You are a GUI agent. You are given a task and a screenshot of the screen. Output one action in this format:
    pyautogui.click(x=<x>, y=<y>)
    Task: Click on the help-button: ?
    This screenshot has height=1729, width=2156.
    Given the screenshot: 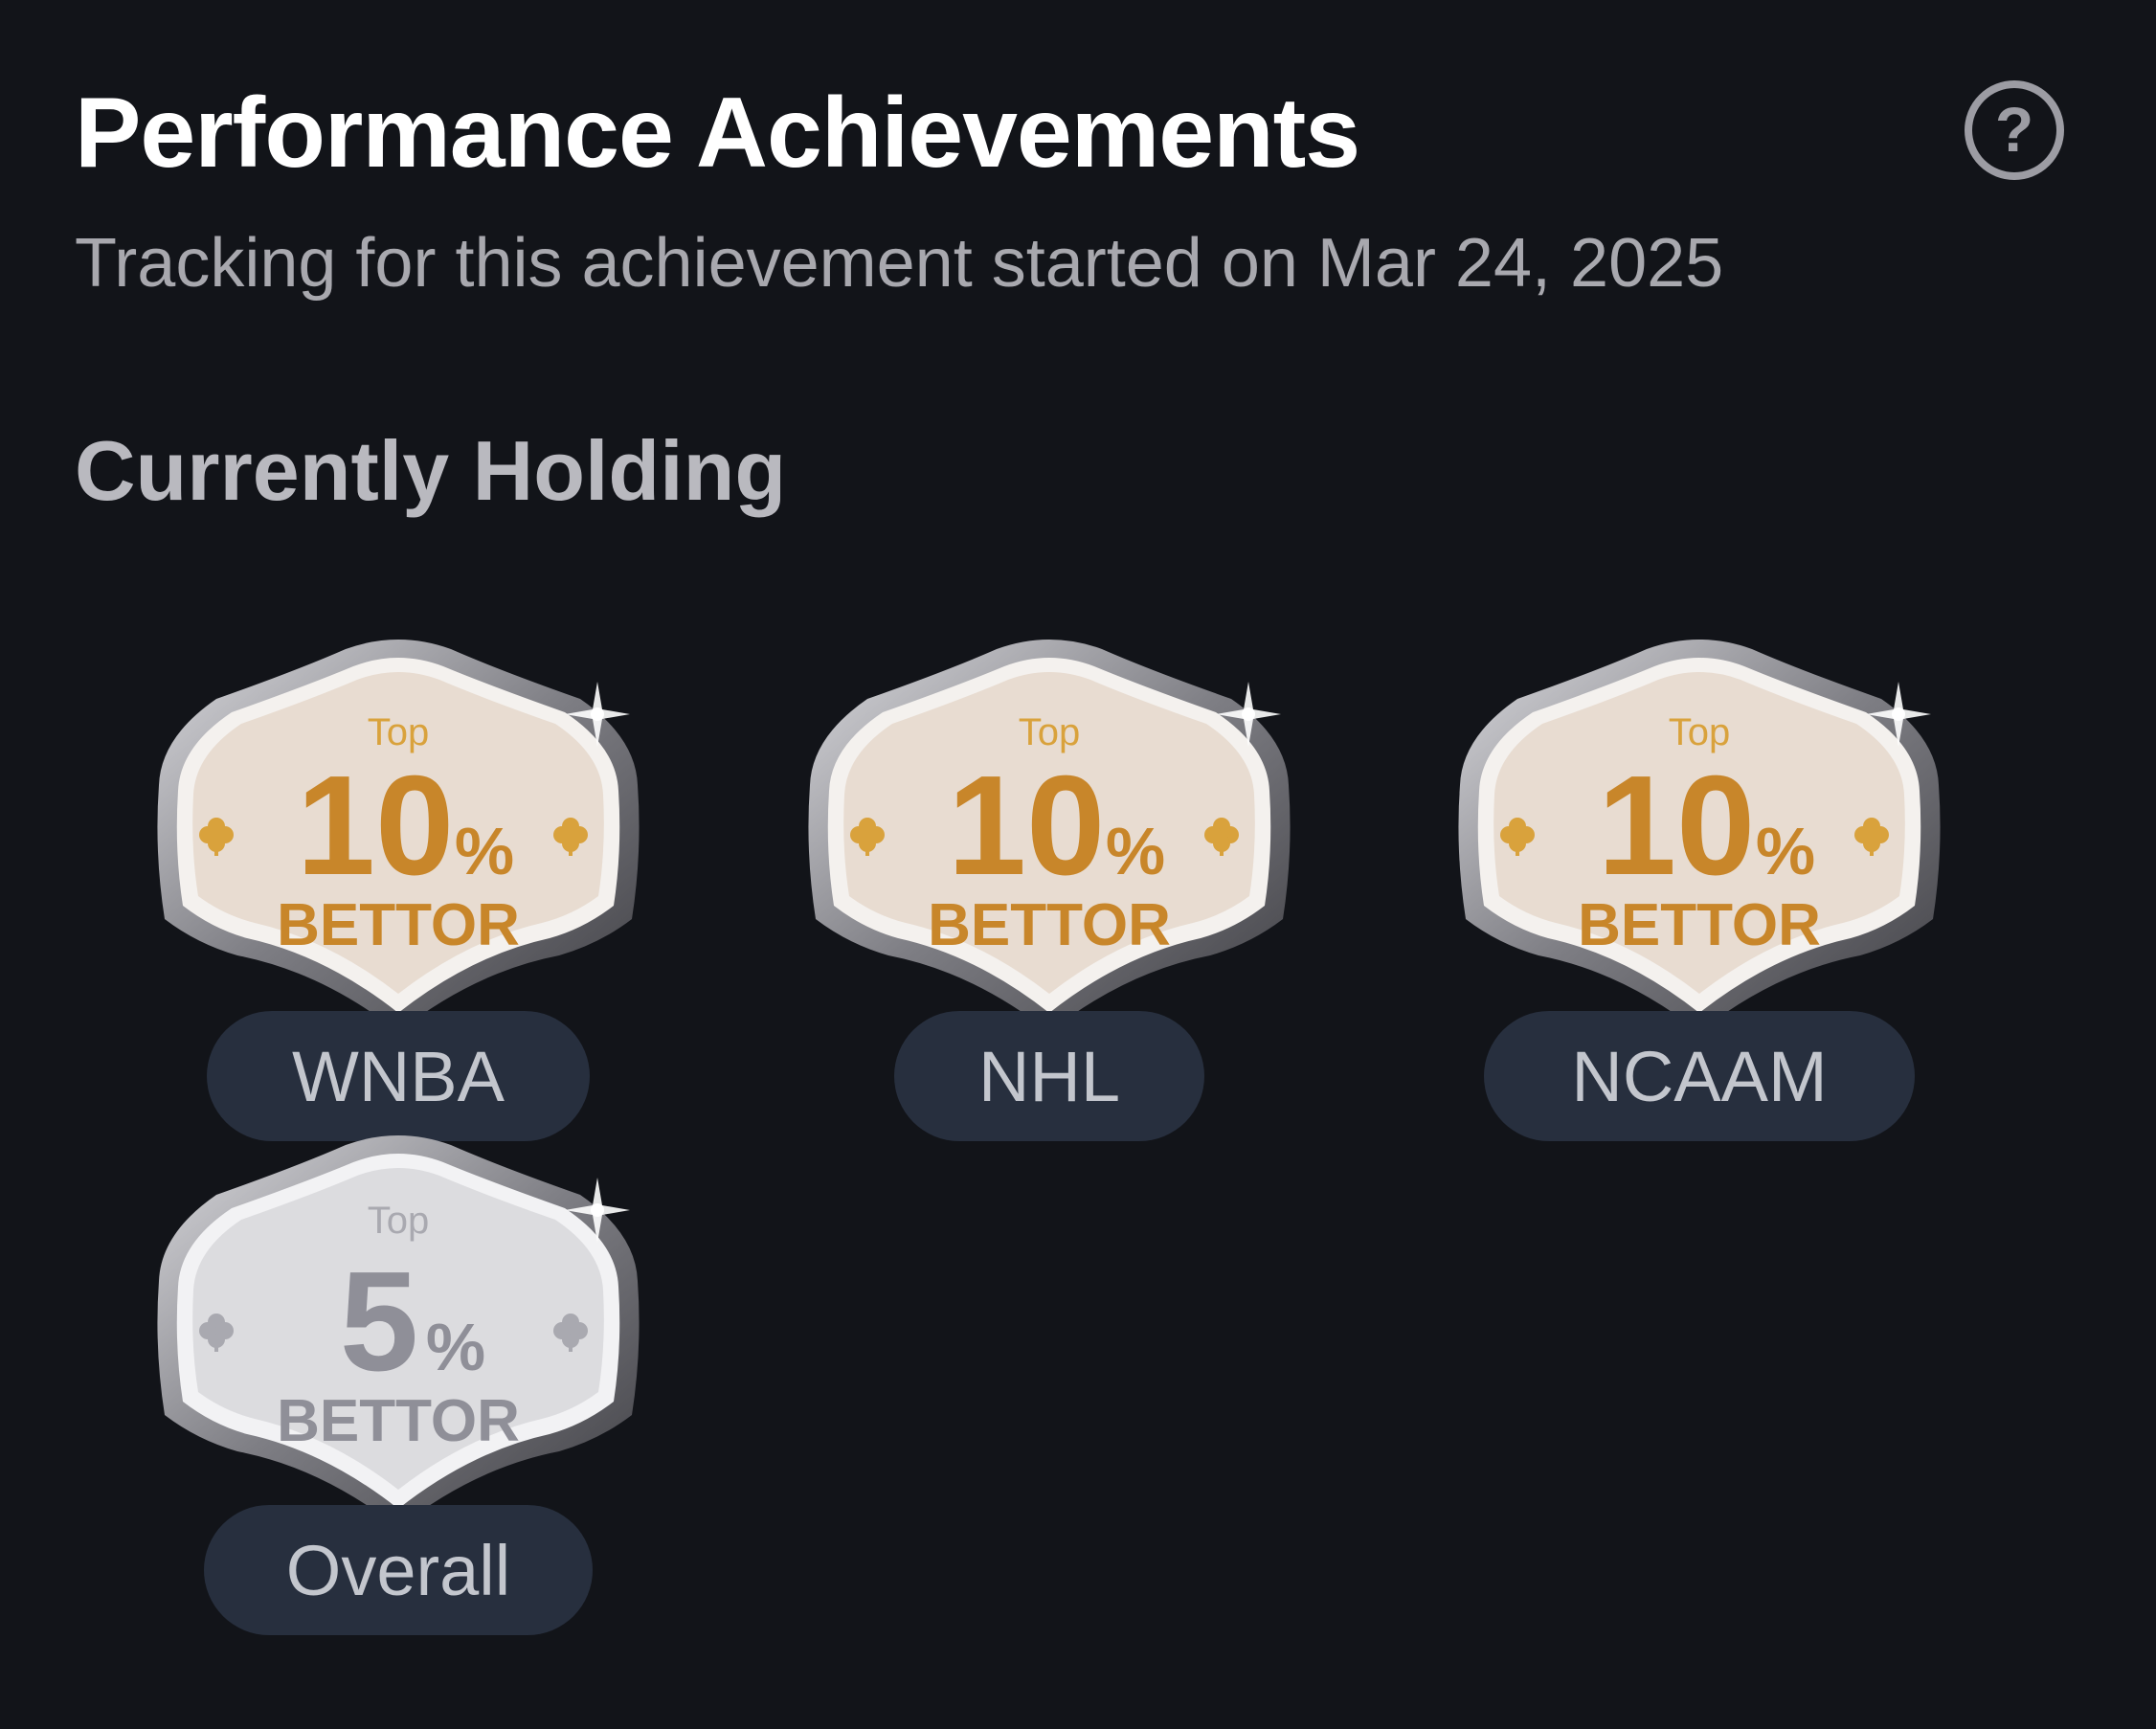 What is the action you would take?
    pyautogui.click(x=2015, y=130)
    